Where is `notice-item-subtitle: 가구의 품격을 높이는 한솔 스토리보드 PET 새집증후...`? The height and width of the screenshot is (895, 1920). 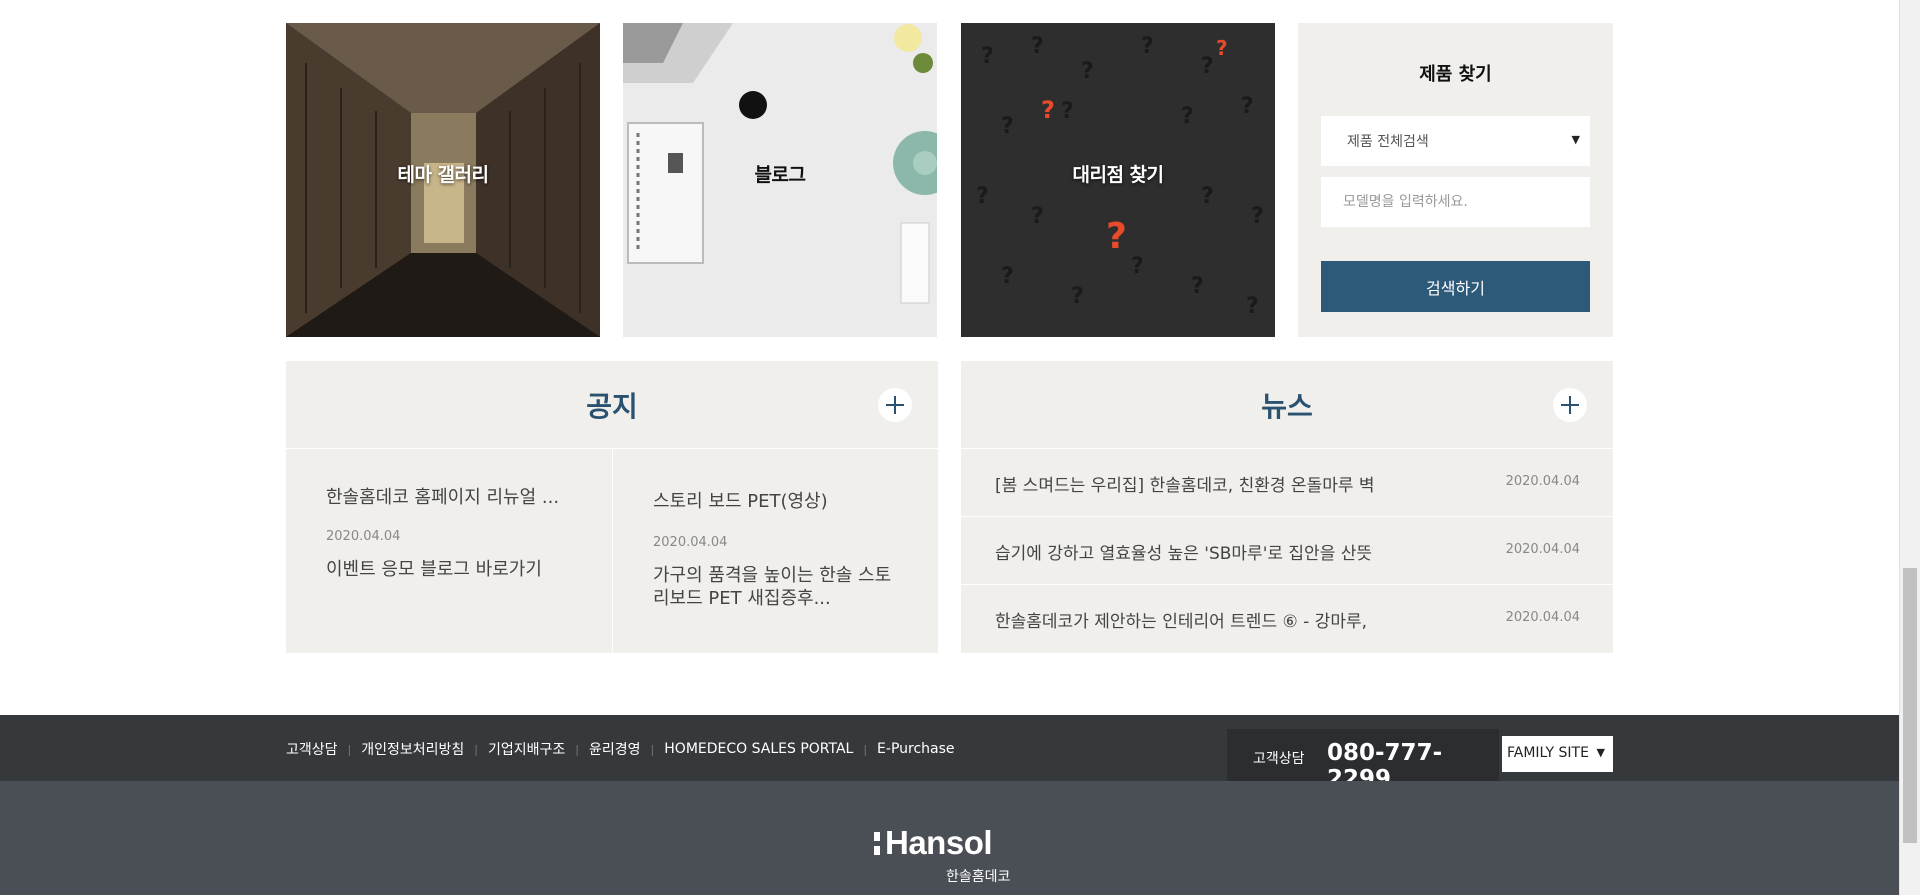
notice-item-subtitle: 가구의 품격을 높이는 한솔 스토리보드 PET 새집증후... is located at coordinates (773, 587).